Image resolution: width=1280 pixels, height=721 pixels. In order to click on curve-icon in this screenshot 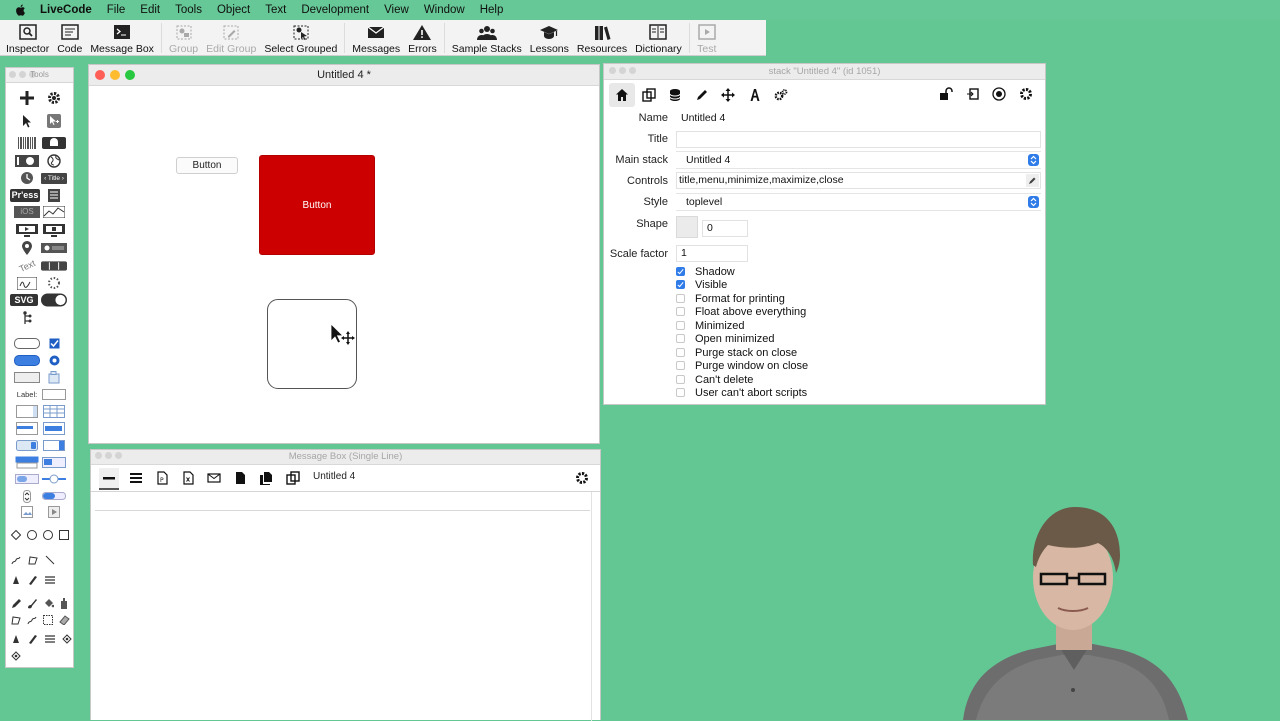, I will do `click(32, 620)`.